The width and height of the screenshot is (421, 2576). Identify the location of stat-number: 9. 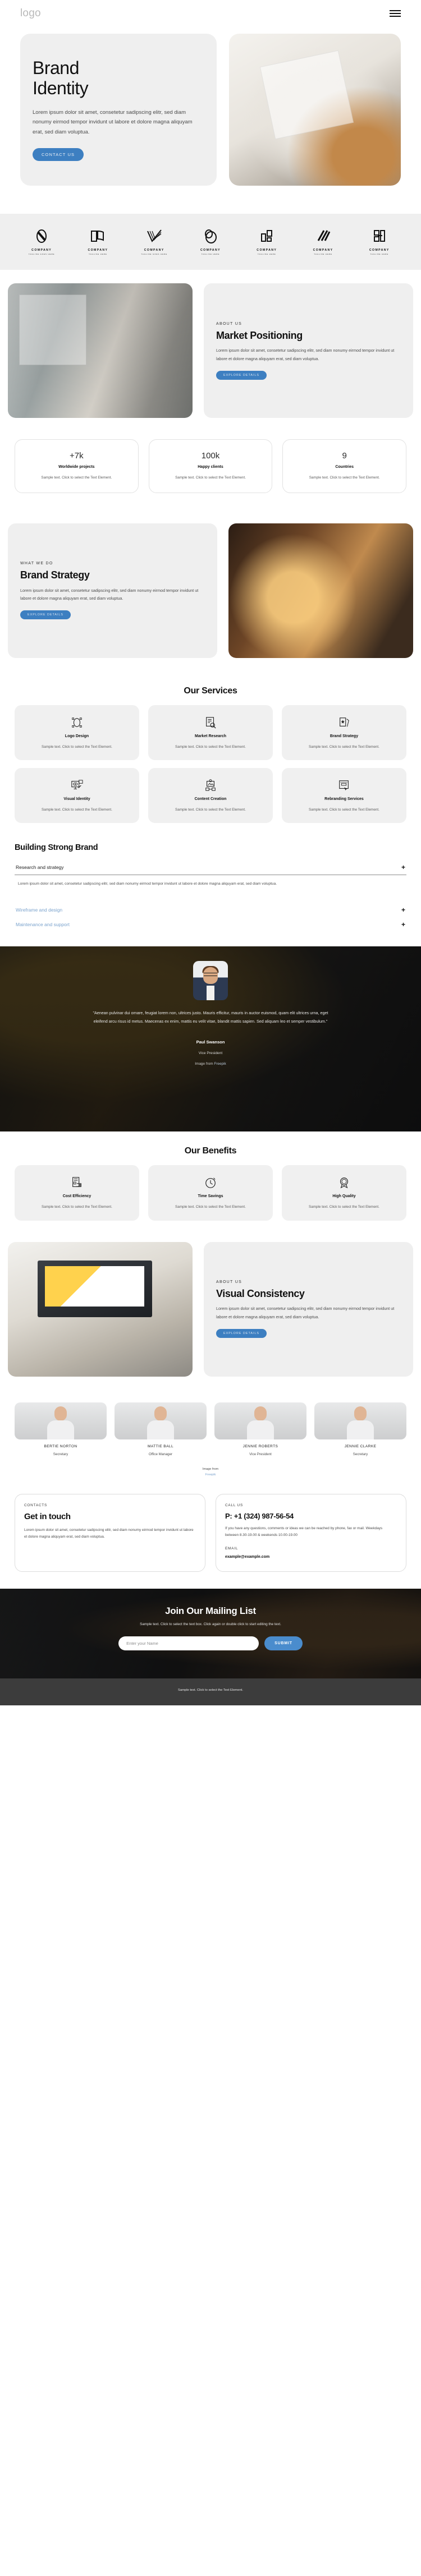
(344, 456).